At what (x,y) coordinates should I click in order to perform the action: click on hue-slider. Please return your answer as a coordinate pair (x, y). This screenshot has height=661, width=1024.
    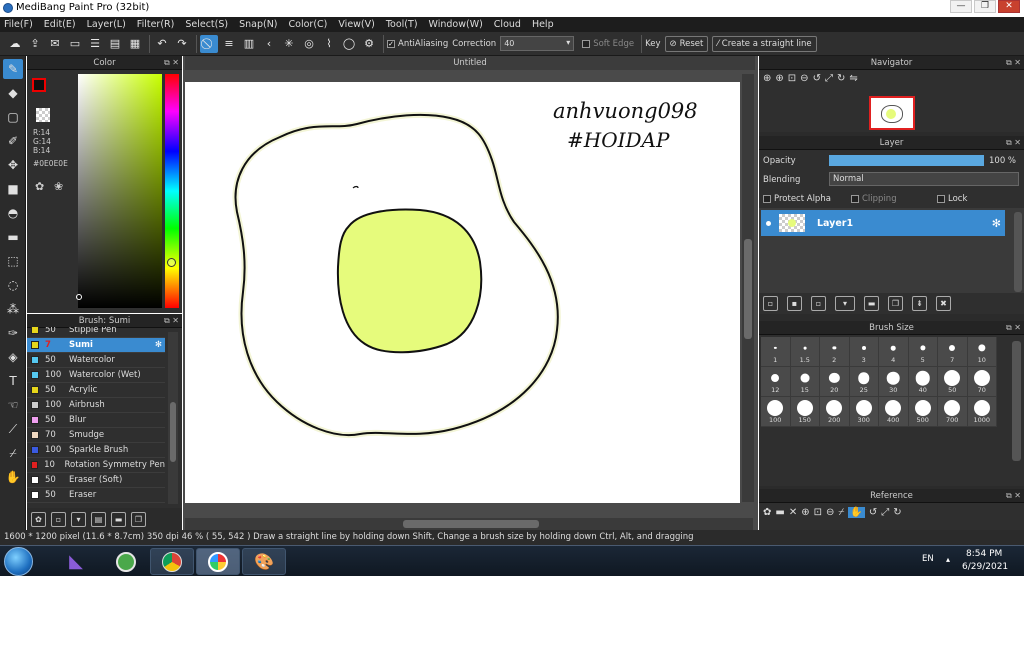
    Looking at the image, I should click on (172, 191).